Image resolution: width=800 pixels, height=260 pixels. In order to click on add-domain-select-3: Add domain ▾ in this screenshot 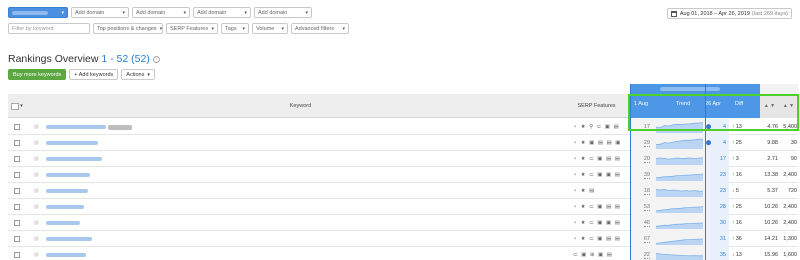, I will do `click(222, 12)`.